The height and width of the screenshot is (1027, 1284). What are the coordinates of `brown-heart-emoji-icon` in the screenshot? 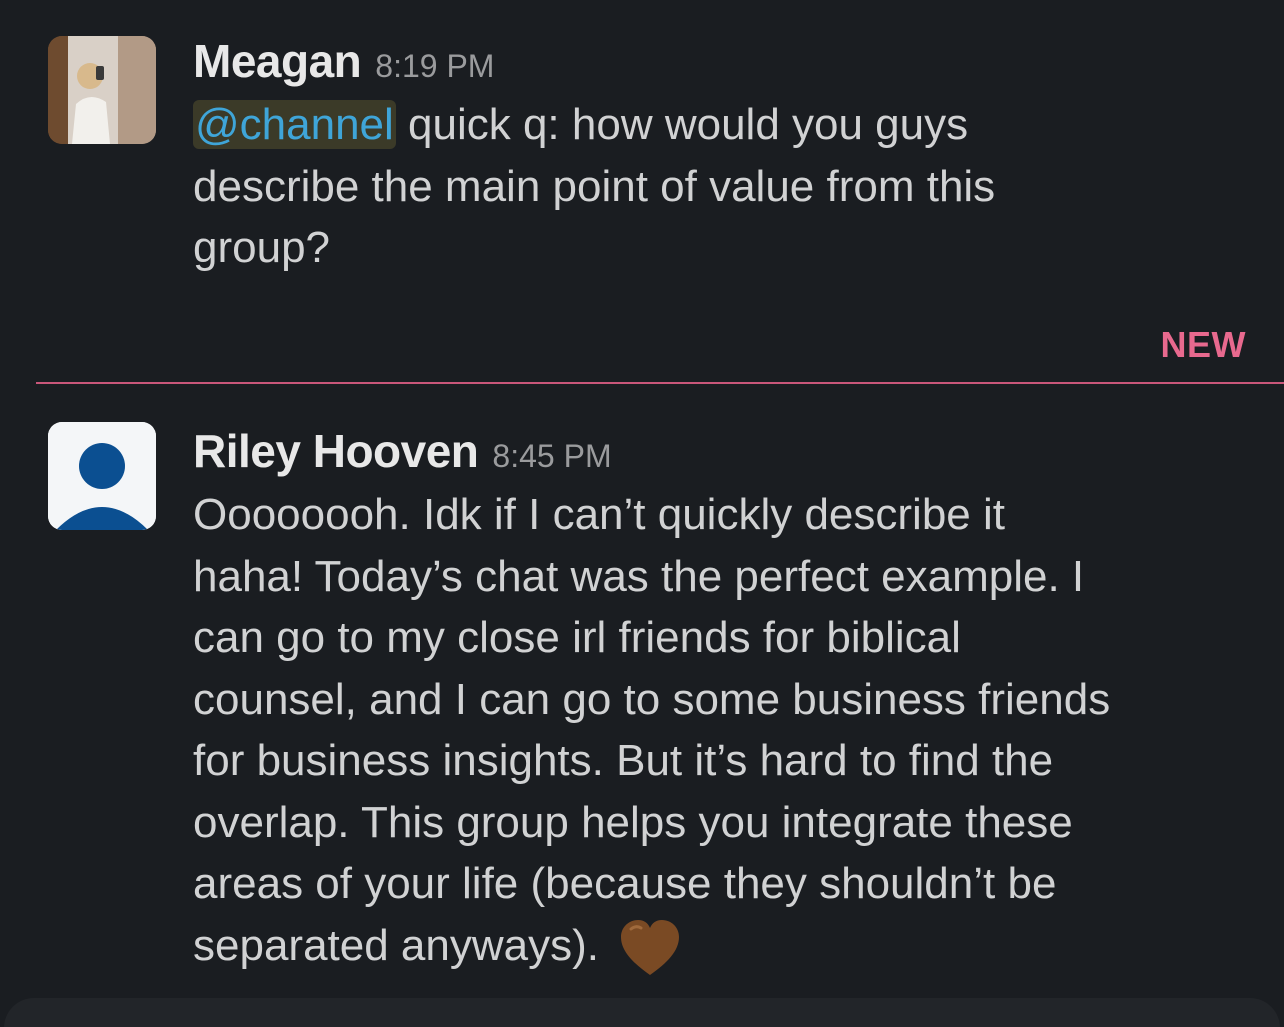 It's located at (650, 947).